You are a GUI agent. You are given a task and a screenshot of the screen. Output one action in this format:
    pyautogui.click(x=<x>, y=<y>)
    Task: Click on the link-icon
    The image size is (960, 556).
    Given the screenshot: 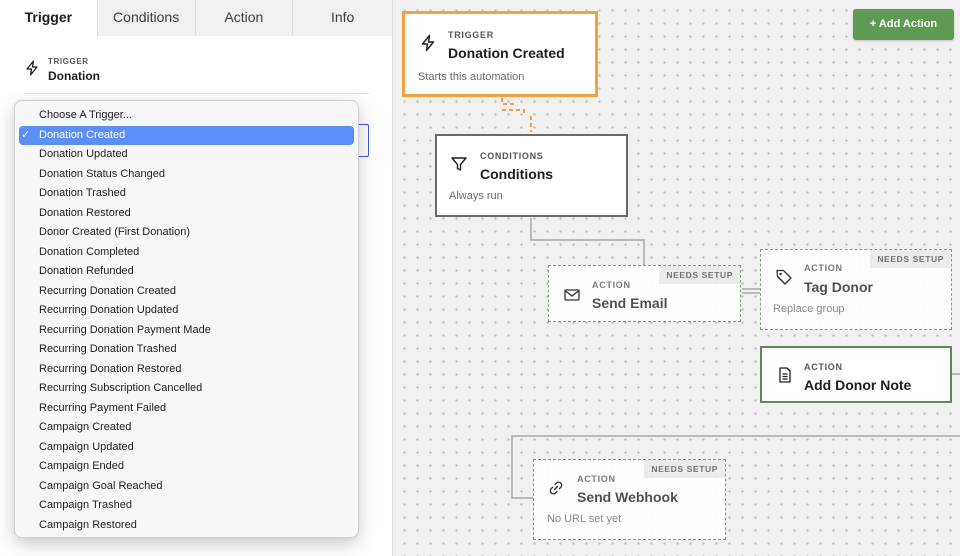 What is the action you would take?
    pyautogui.click(x=556, y=488)
    